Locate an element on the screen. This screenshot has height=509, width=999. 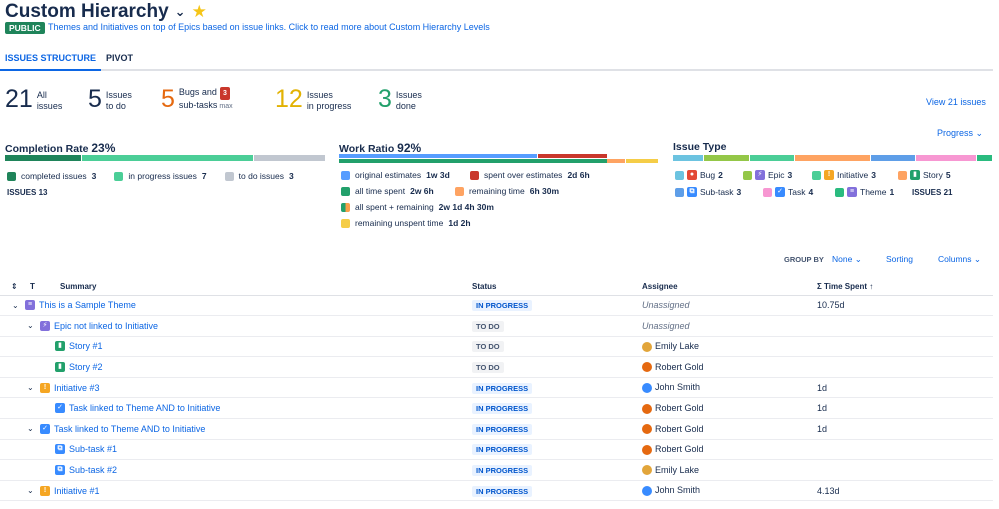
issue-summary-link: Sub-task #1 is located at coordinates (93, 449).